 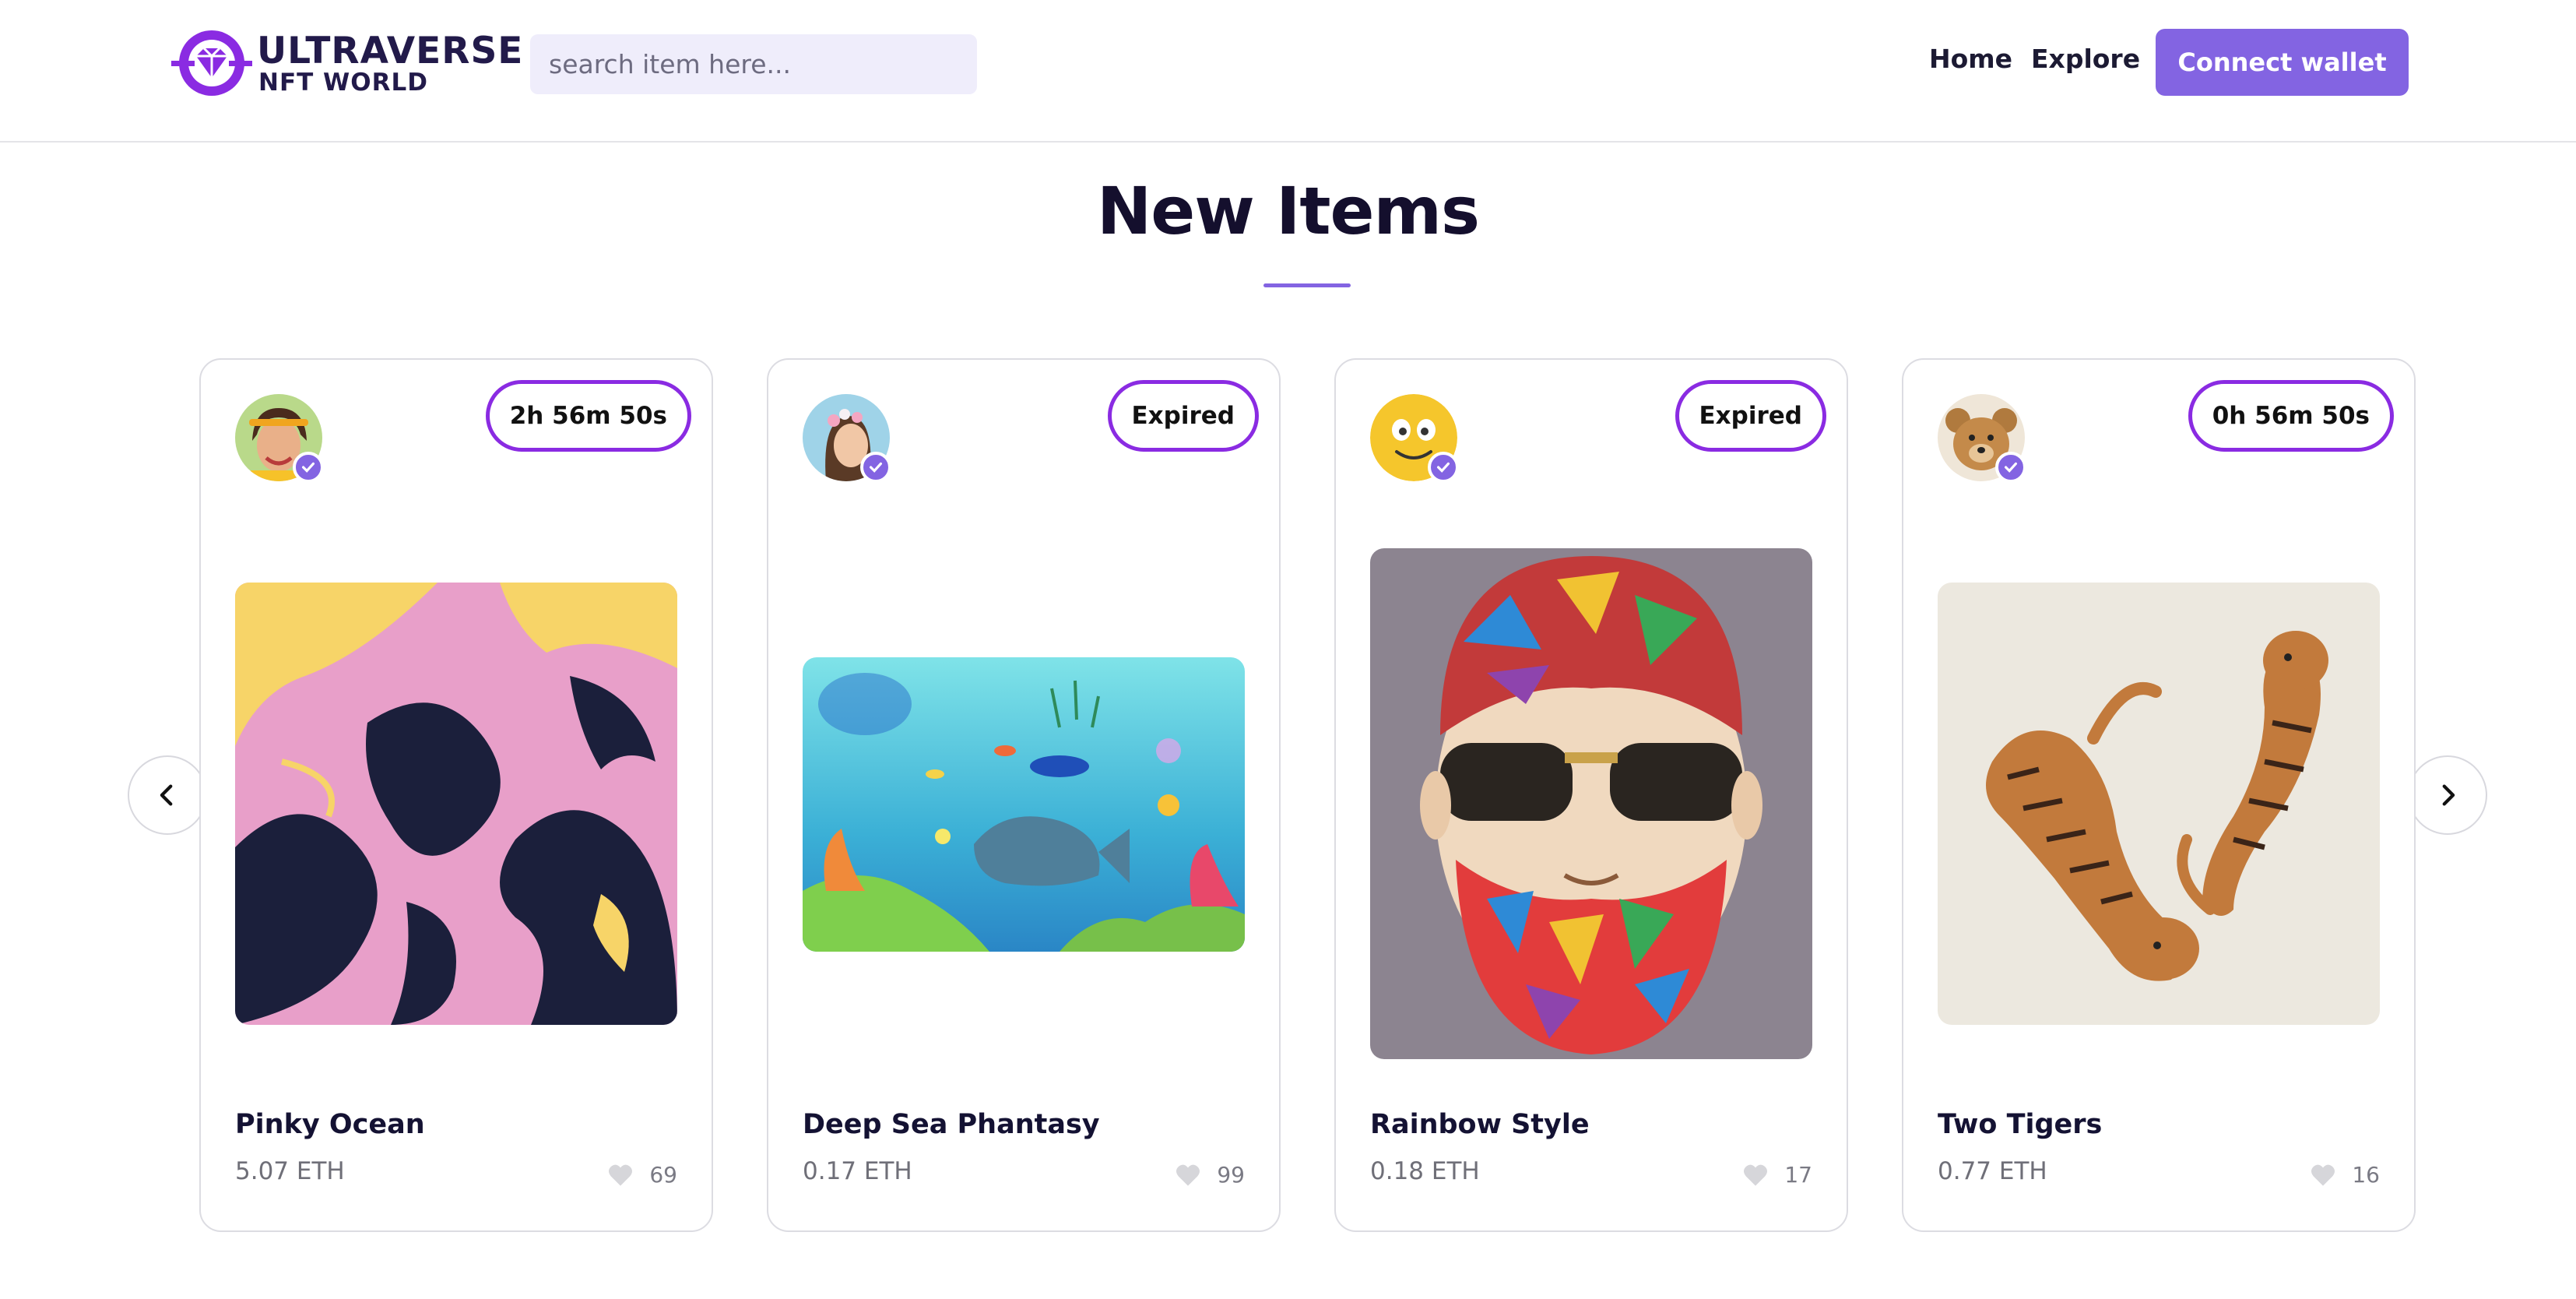 What do you see at coordinates (1992, 1171) in the screenshot?
I see `item-price: 0.77 ETH` at bounding box center [1992, 1171].